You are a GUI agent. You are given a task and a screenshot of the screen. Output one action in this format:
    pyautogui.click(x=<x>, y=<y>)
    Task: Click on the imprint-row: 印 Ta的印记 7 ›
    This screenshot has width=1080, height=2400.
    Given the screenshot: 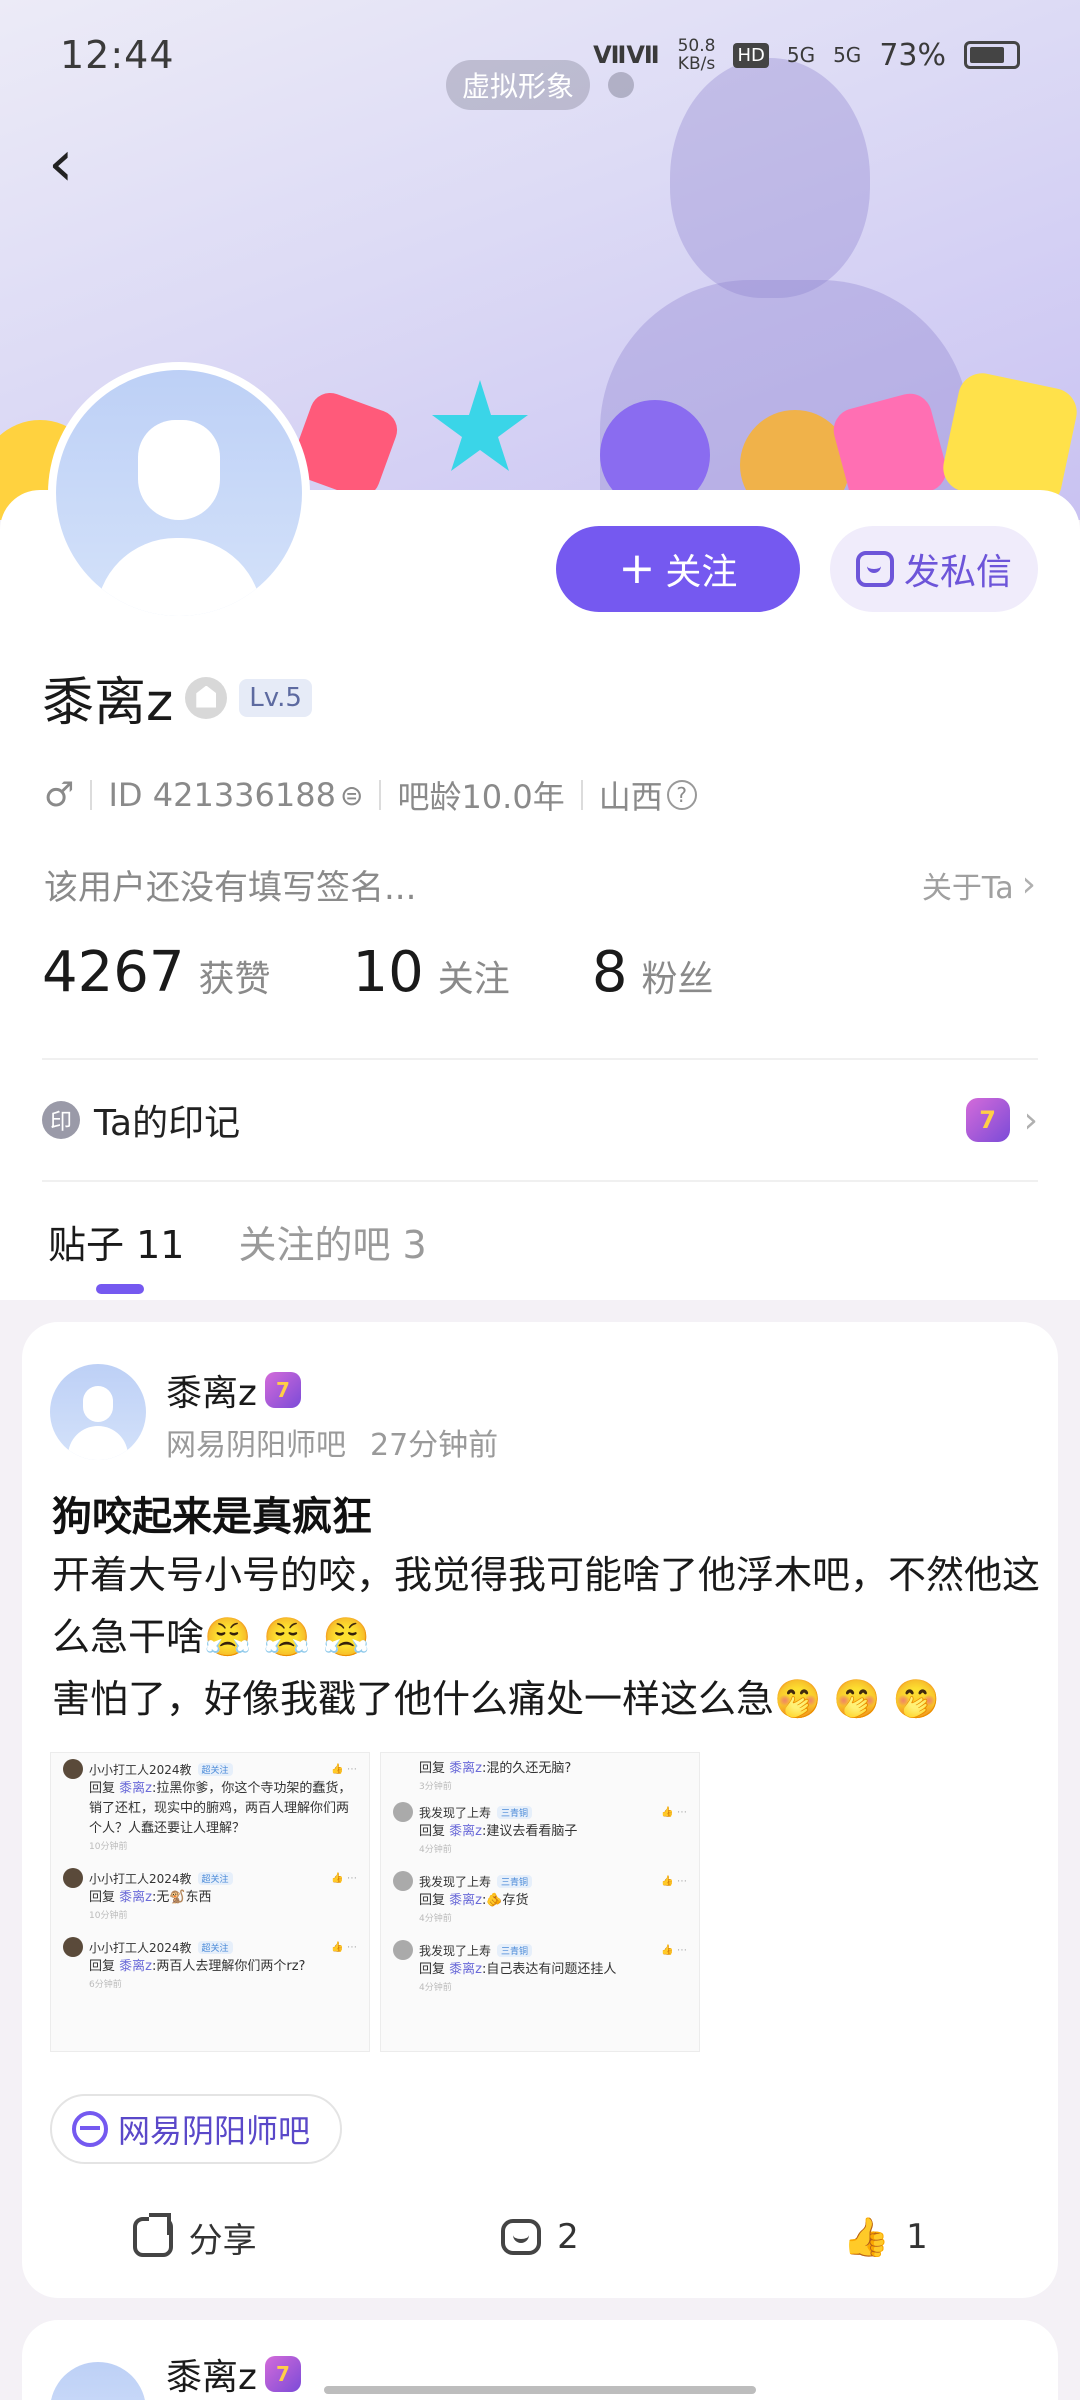 What is the action you would take?
    pyautogui.click(x=540, y=1120)
    